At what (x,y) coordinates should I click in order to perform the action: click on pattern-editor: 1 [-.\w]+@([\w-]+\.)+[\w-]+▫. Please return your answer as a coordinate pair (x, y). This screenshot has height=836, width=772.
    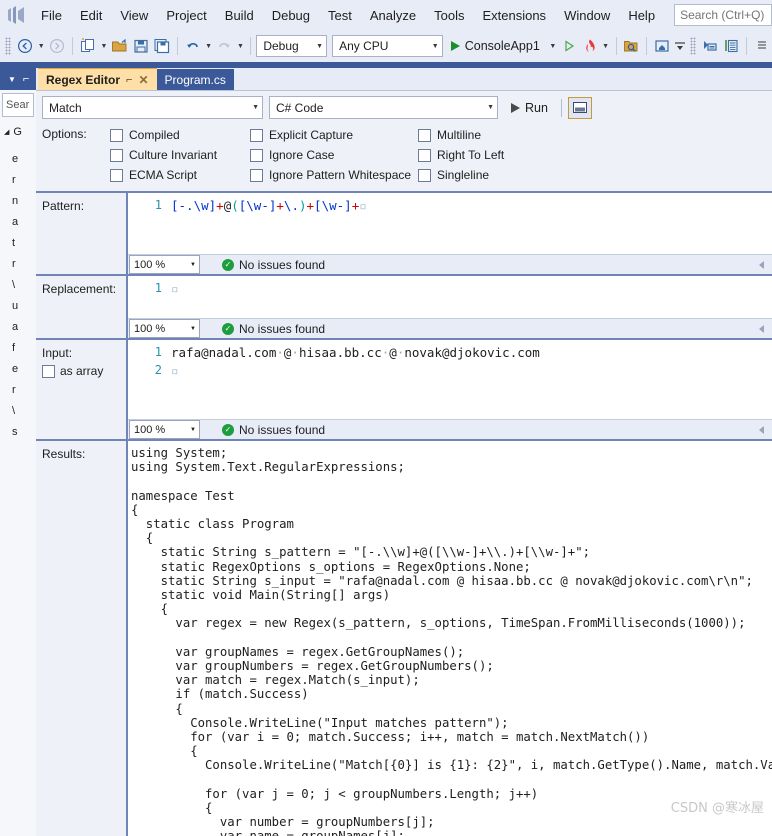
    Looking at the image, I should click on (450, 223).